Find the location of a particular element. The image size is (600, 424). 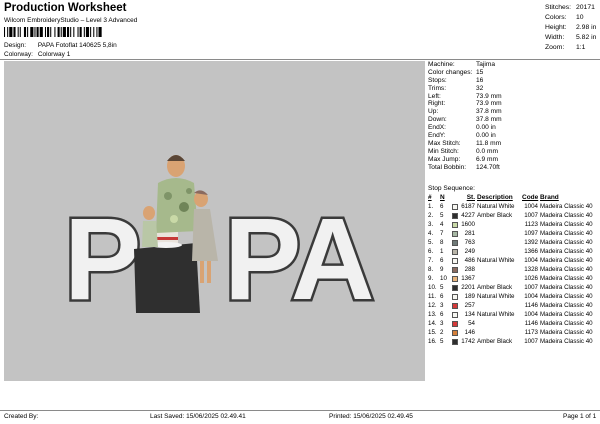

row-needle: 1 is located at coordinates (442, 251).